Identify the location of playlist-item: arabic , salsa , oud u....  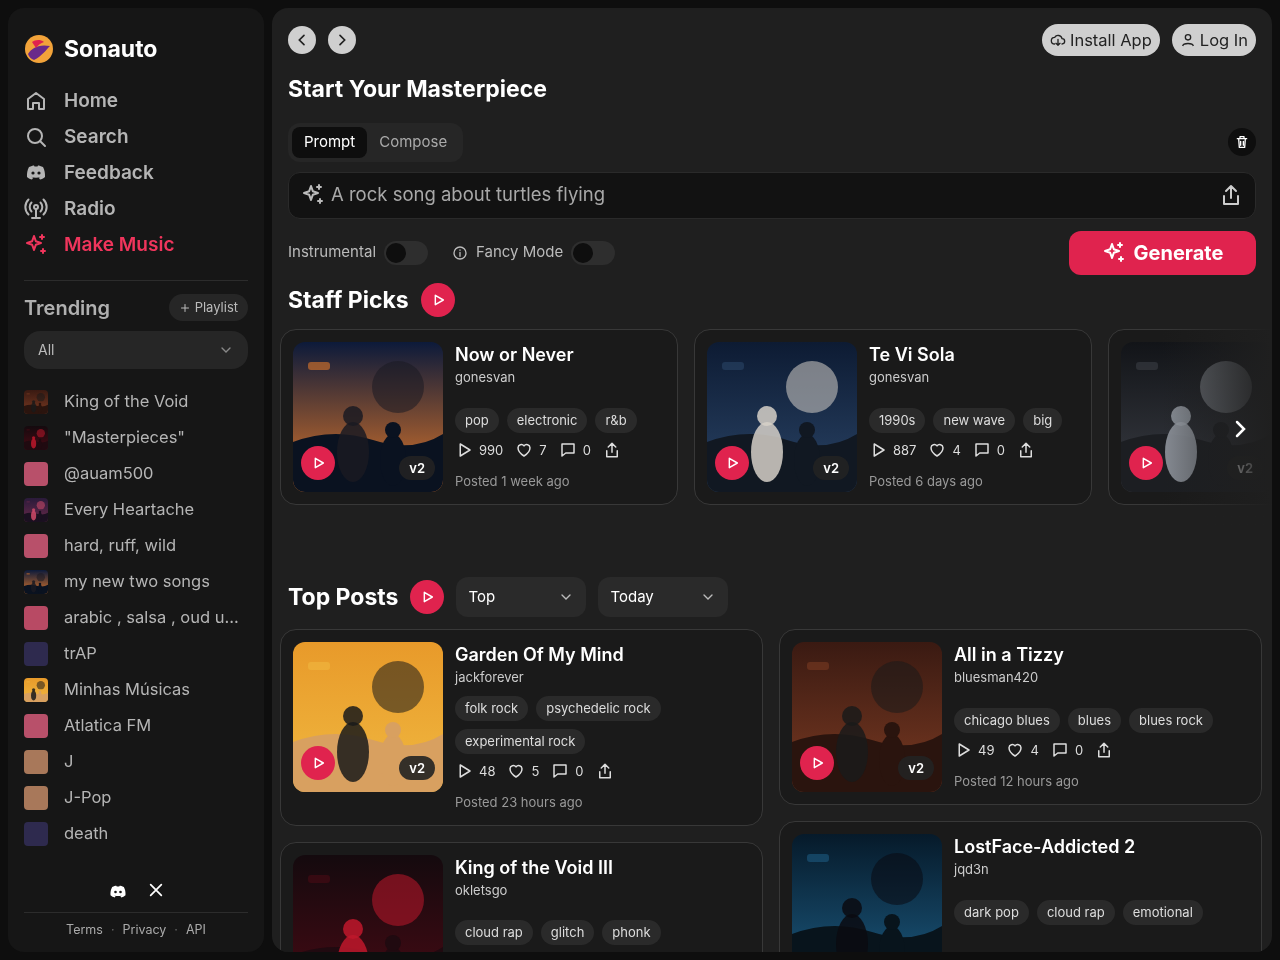
(136, 617).